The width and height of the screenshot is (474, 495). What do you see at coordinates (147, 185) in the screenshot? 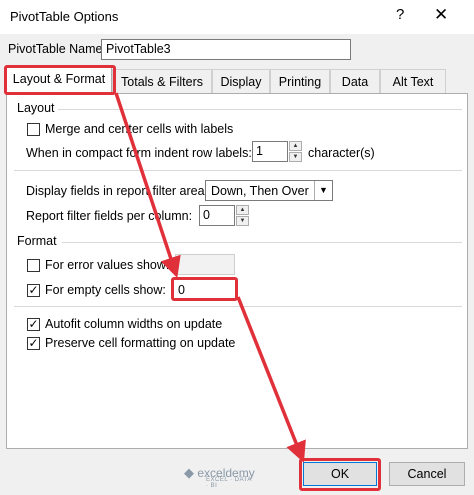
I see `arrow-to-empty-cells` at bounding box center [147, 185].